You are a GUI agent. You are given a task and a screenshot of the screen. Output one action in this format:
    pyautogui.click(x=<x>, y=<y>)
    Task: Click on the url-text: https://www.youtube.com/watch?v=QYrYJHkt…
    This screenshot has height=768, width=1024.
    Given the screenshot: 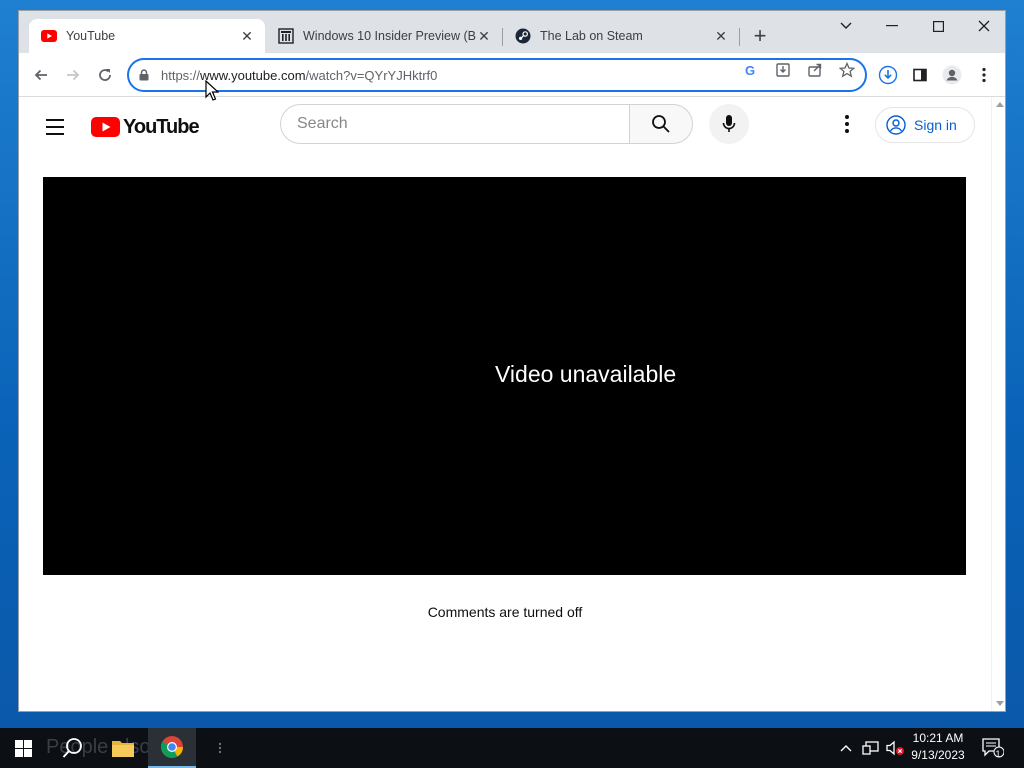 What is the action you would take?
    pyautogui.click(x=299, y=75)
    